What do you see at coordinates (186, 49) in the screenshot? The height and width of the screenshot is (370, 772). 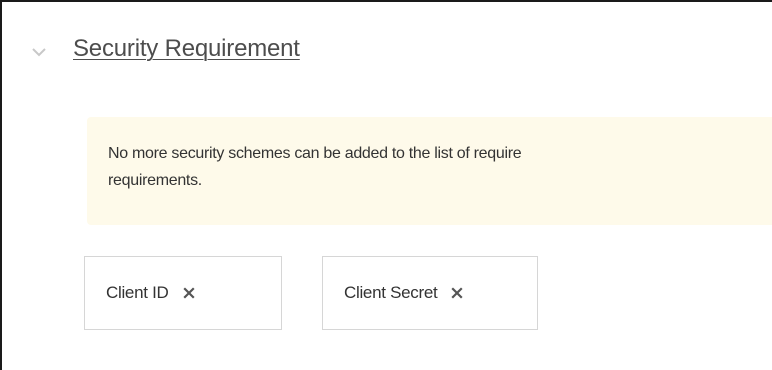 I see `section-title: Security Requirement` at bounding box center [186, 49].